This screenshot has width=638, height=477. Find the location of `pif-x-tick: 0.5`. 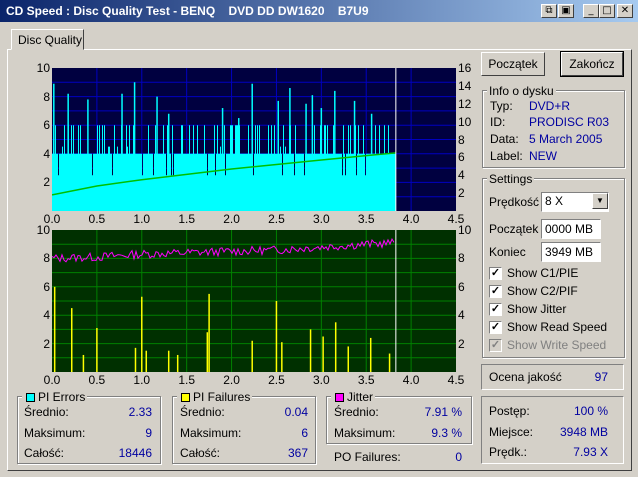

pif-x-tick: 0.5 is located at coordinates (97, 380).